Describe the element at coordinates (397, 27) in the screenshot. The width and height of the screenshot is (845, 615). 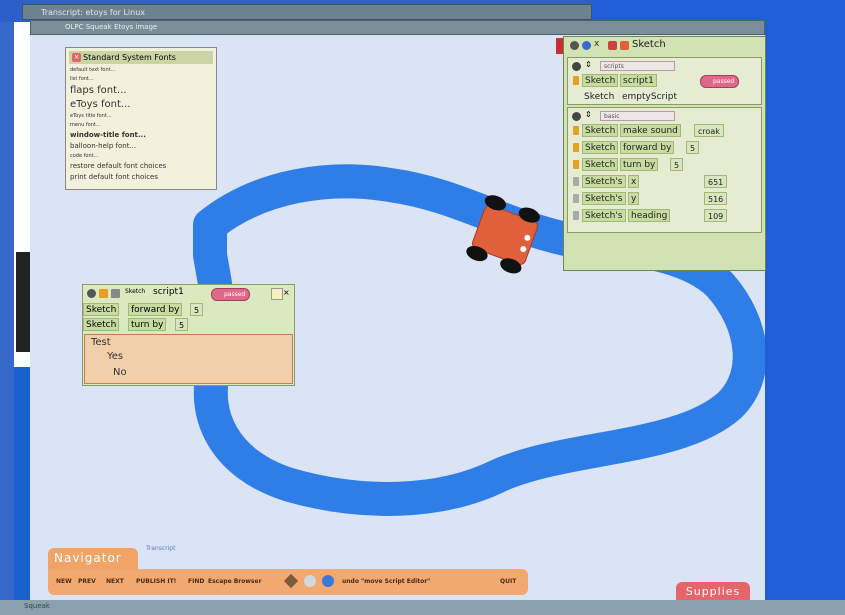
I see `main-window-title: OLPC Squeak Etoys image` at that location.